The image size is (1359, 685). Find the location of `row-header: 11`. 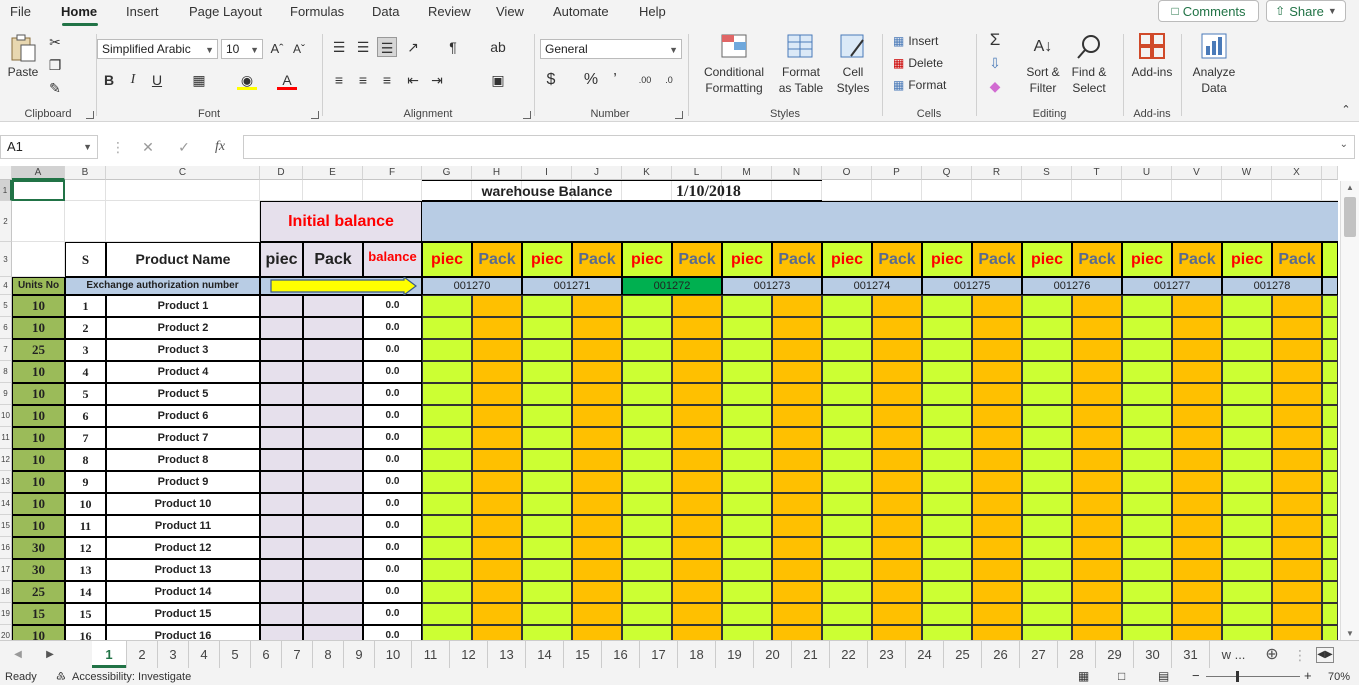

row-header: 11 is located at coordinates (6, 438).